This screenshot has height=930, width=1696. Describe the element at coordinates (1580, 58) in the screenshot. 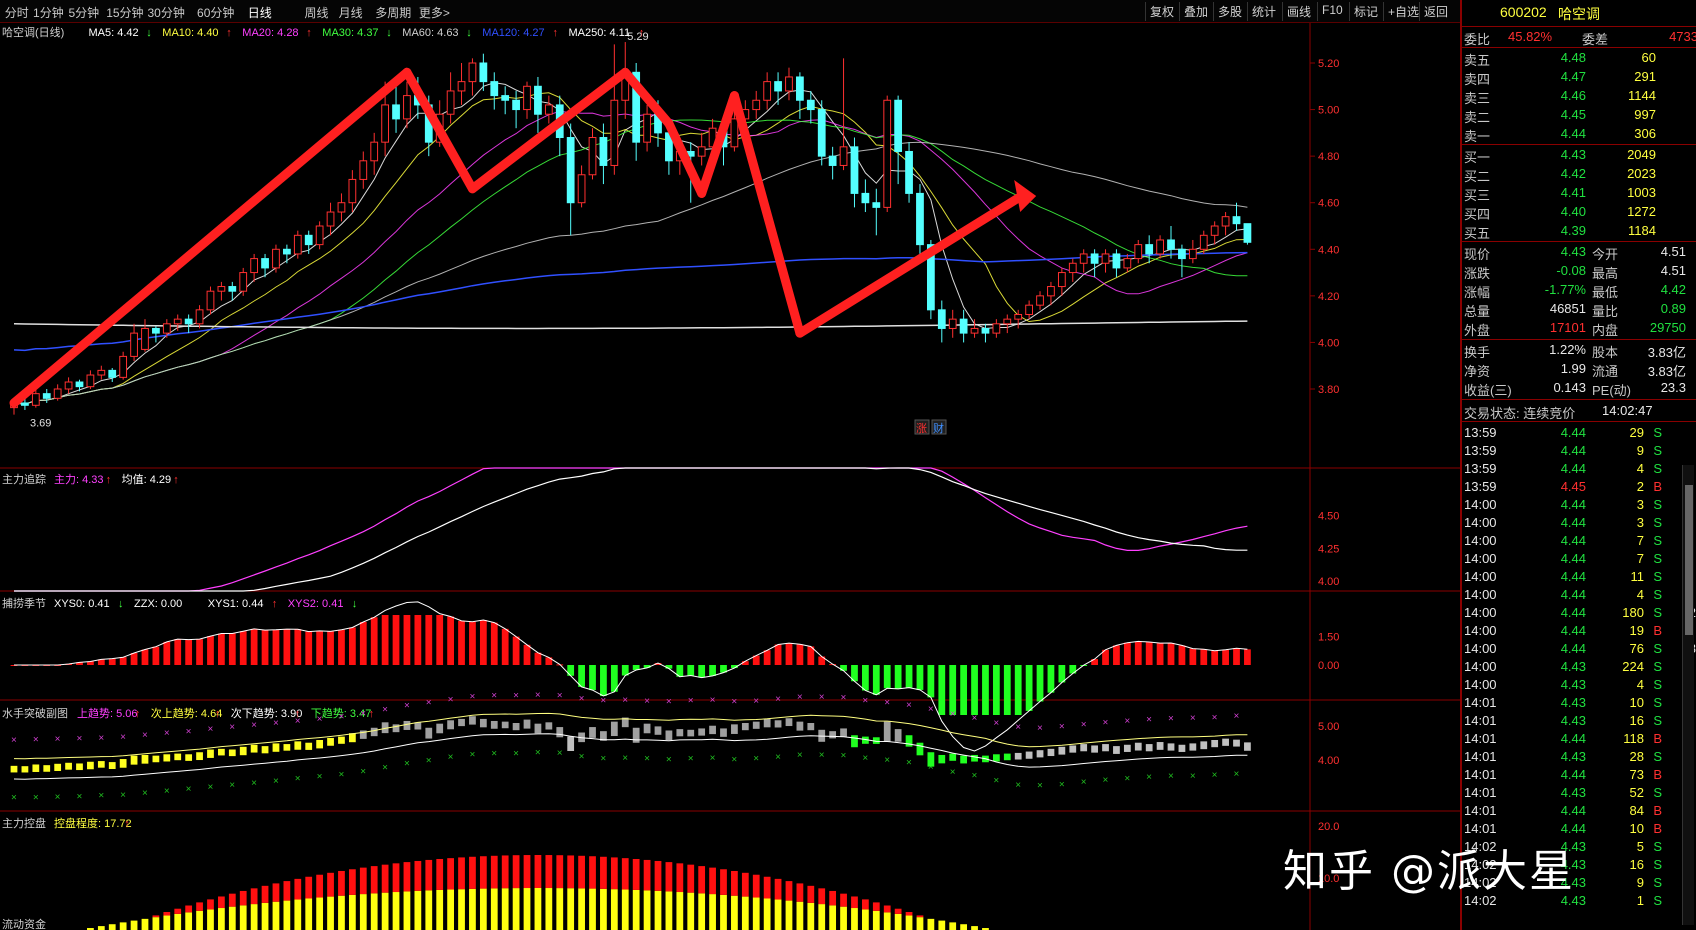

I see `ask-level-row: 卖五 4.48 60` at that location.